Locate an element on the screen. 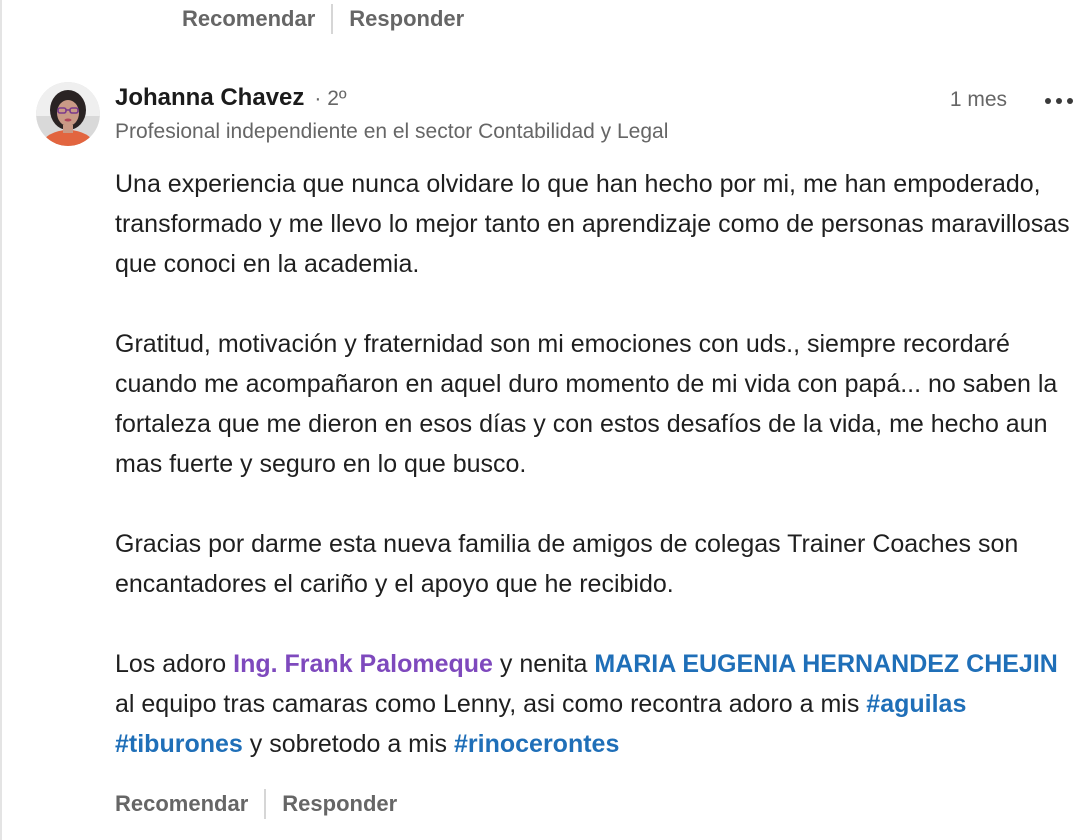  connection-degree: · 2º is located at coordinates (330, 98).